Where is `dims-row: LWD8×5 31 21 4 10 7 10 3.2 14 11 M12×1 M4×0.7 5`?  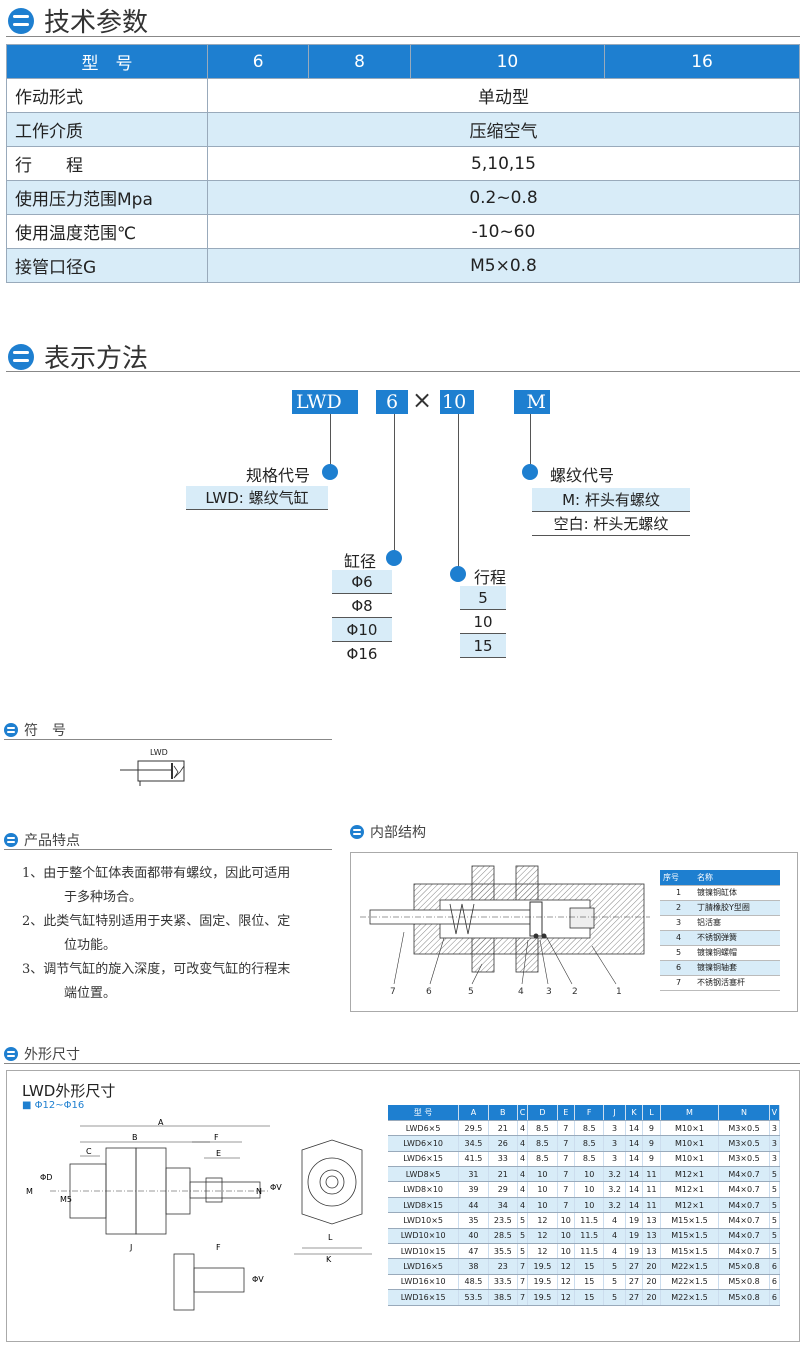 dims-row: LWD8×5 31 21 4 10 7 10 3.2 14 11 M12×1 M4×0.7 5 is located at coordinates (584, 1174).